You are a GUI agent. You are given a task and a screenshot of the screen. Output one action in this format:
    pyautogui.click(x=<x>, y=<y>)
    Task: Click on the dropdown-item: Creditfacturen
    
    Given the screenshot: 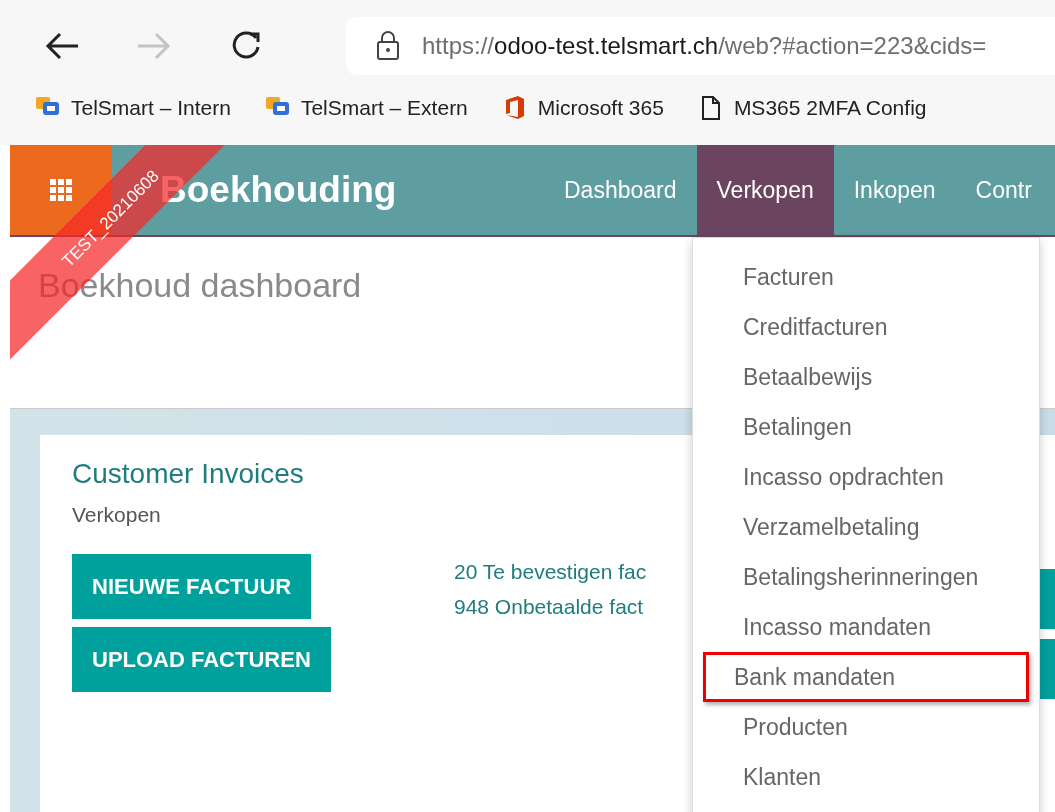 What is the action you would take?
    pyautogui.click(x=866, y=327)
    